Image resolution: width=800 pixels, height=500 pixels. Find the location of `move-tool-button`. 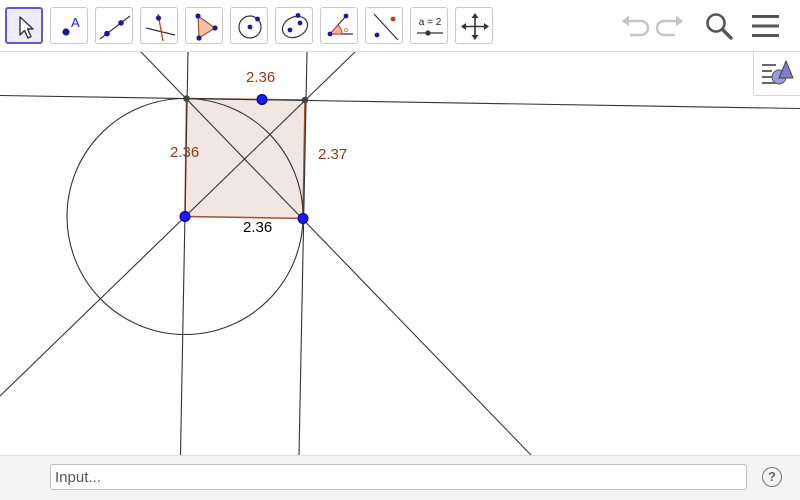

move-tool-button is located at coordinates (24, 25).